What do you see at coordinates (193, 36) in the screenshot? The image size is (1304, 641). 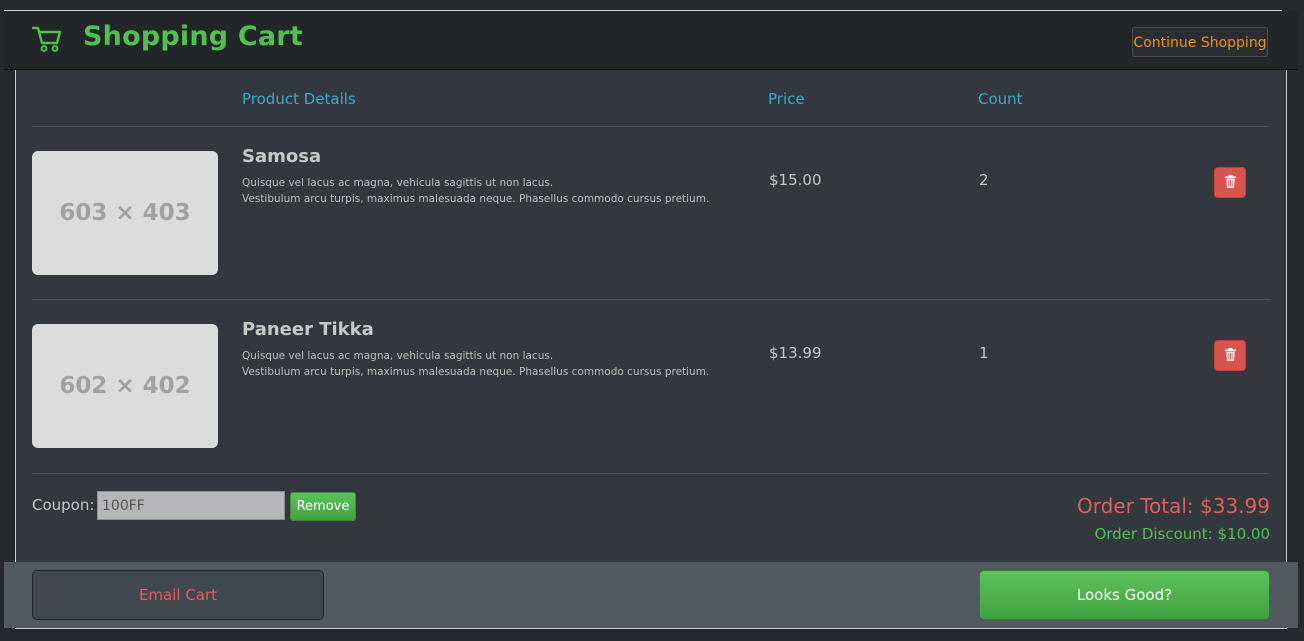 I see `page-title: Shopping Cart` at bounding box center [193, 36].